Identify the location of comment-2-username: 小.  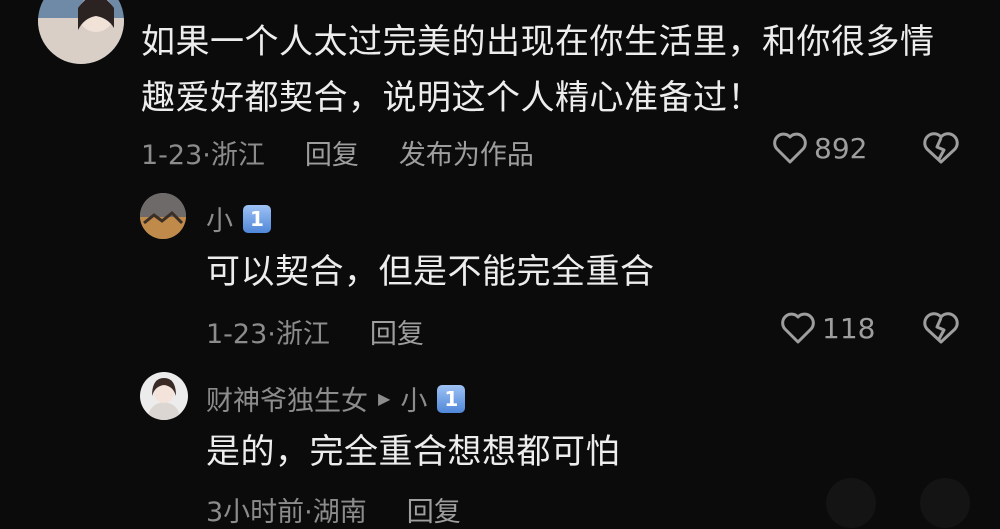
(219, 218).